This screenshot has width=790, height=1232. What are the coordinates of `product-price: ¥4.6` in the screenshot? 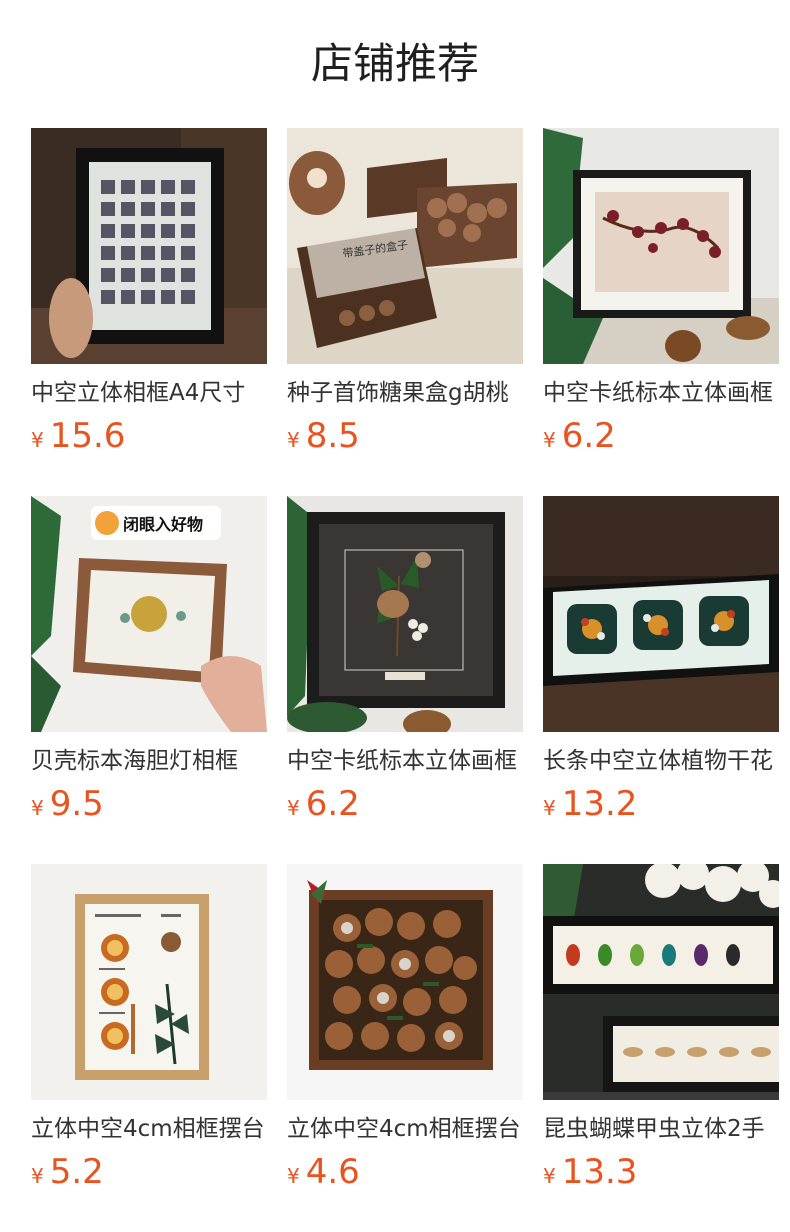 It's located at (323, 1172).